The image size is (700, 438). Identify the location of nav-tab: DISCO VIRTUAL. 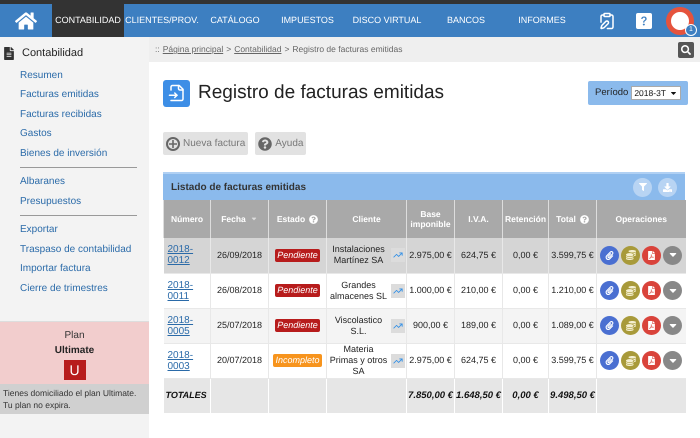
(387, 20).